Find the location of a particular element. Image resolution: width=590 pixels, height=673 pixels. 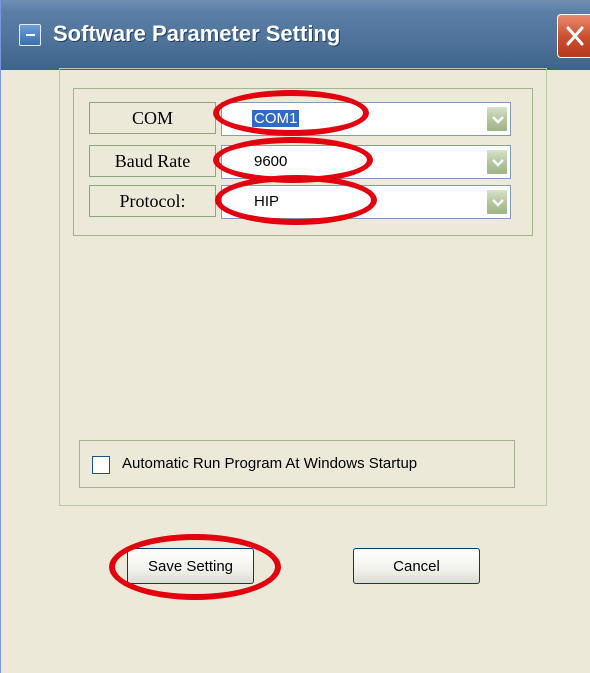

protocol-select: HIP is located at coordinates (366, 202).